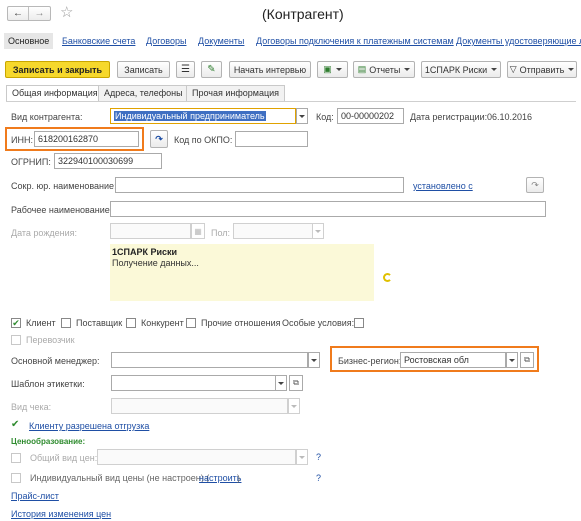  I want to click on save-and-close-button: Записать и закрыть, so click(57, 69).